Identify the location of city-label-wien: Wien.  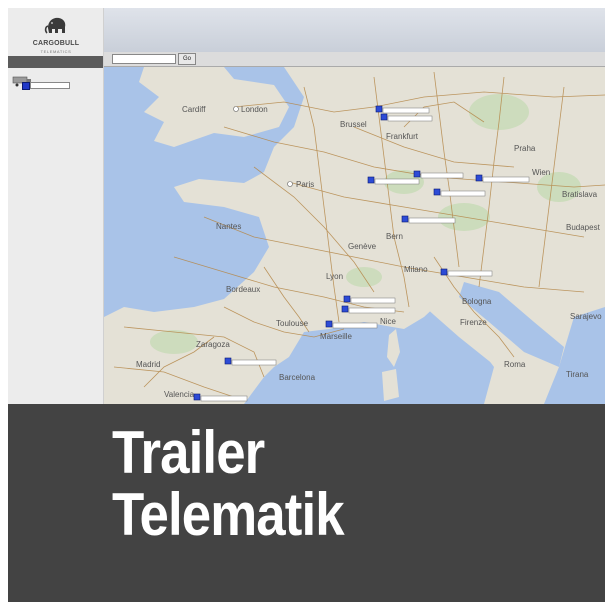
(541, 172).